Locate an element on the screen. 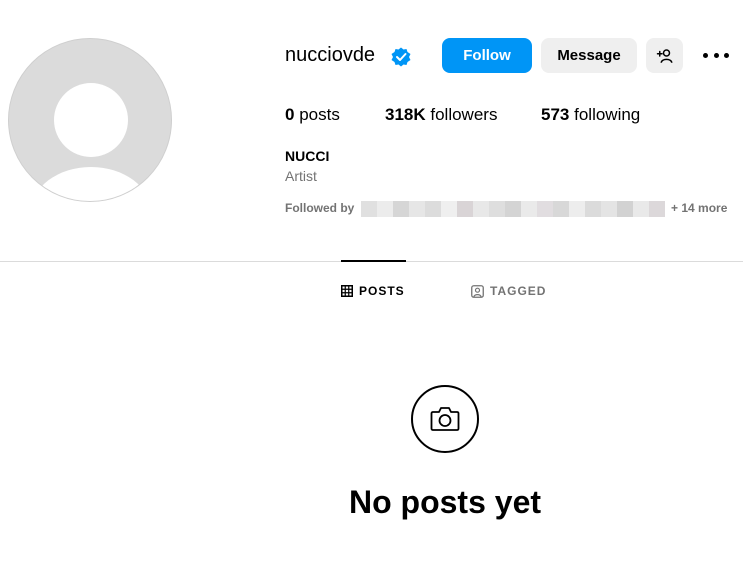 The image size is (743, 572). message-button: Message is located at coordinates (589, 55).